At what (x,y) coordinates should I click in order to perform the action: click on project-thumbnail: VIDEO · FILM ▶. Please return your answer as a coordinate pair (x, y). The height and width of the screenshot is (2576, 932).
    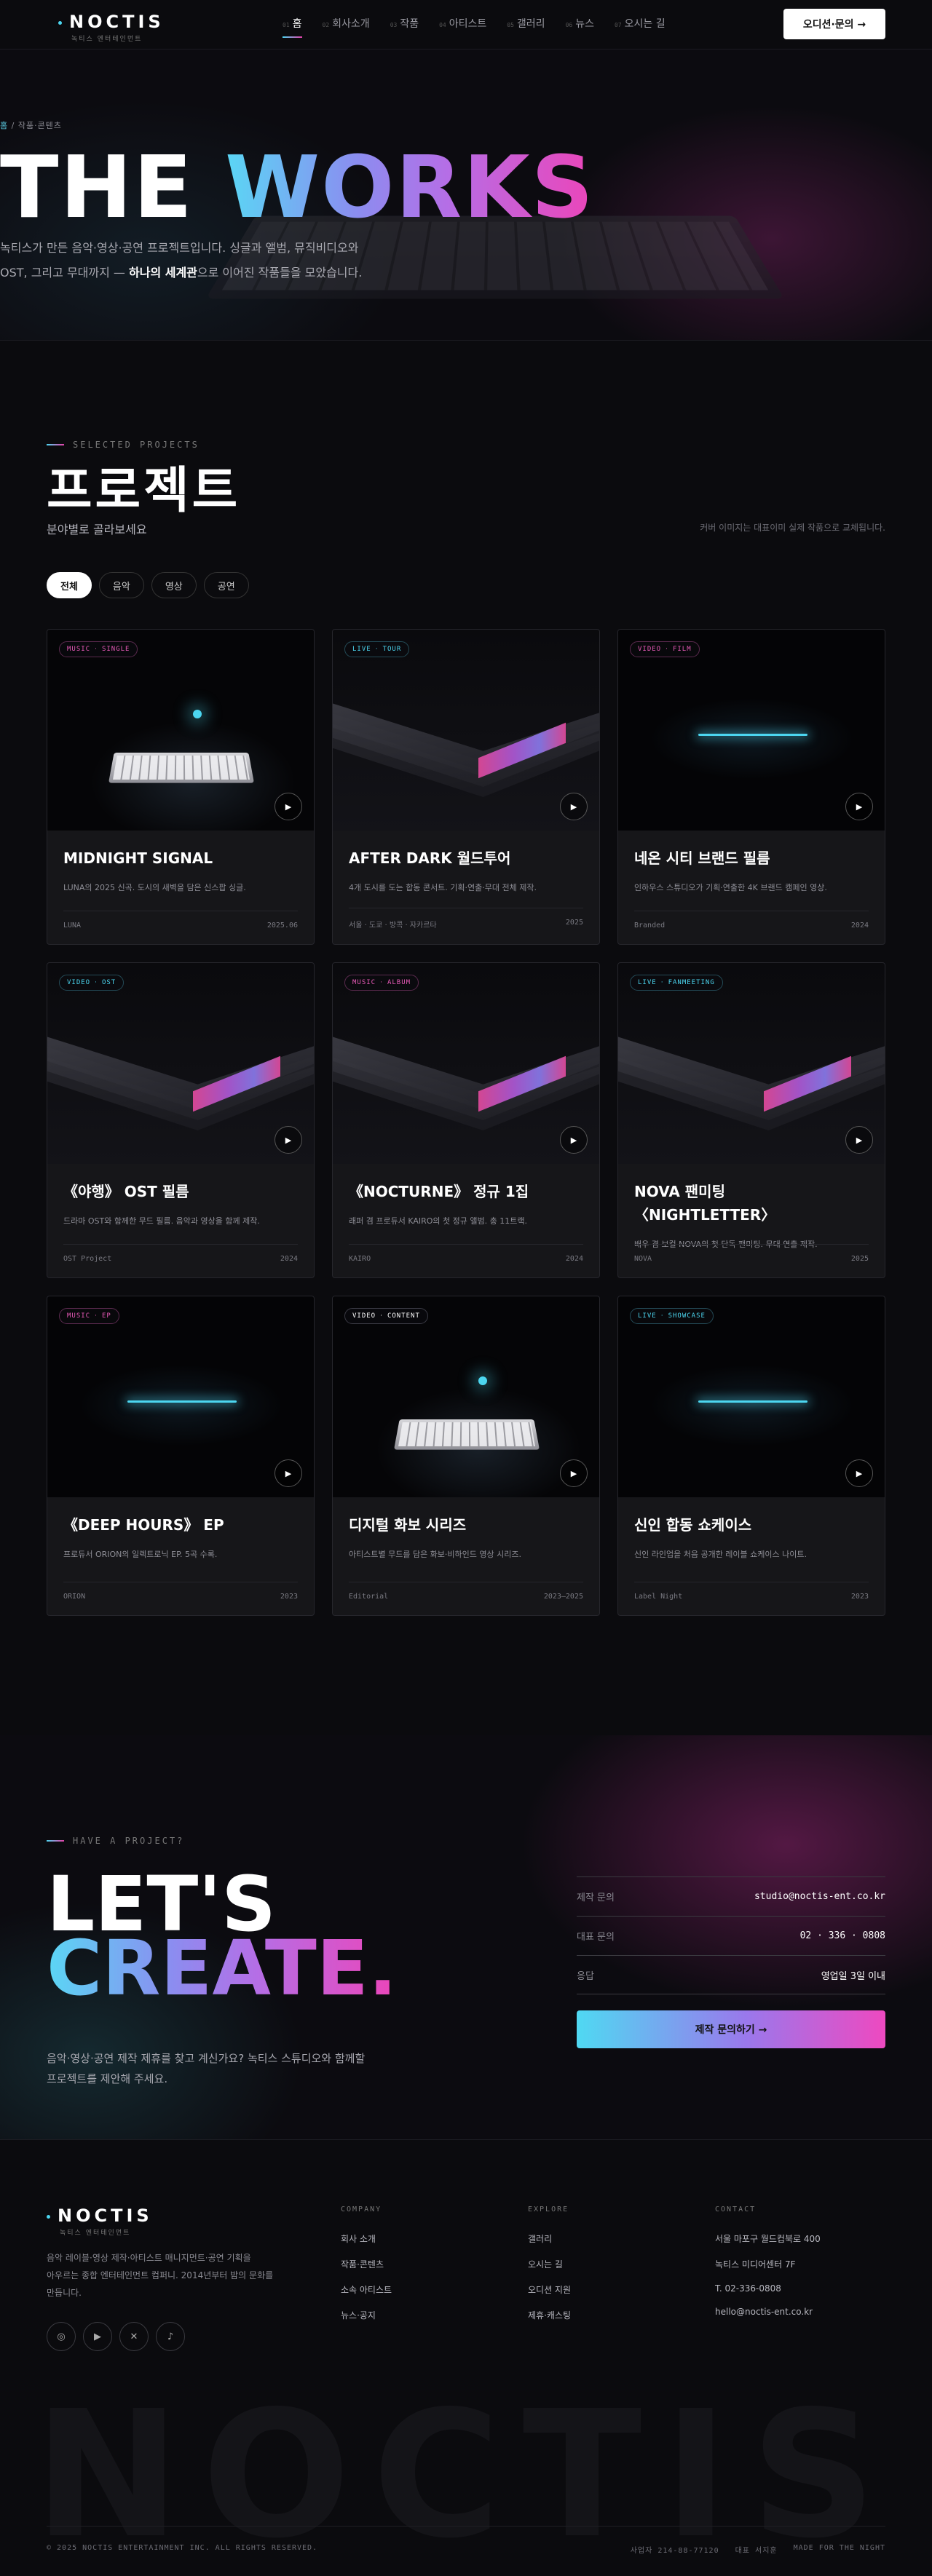
    Looking at the image, I should click on (751, 730).